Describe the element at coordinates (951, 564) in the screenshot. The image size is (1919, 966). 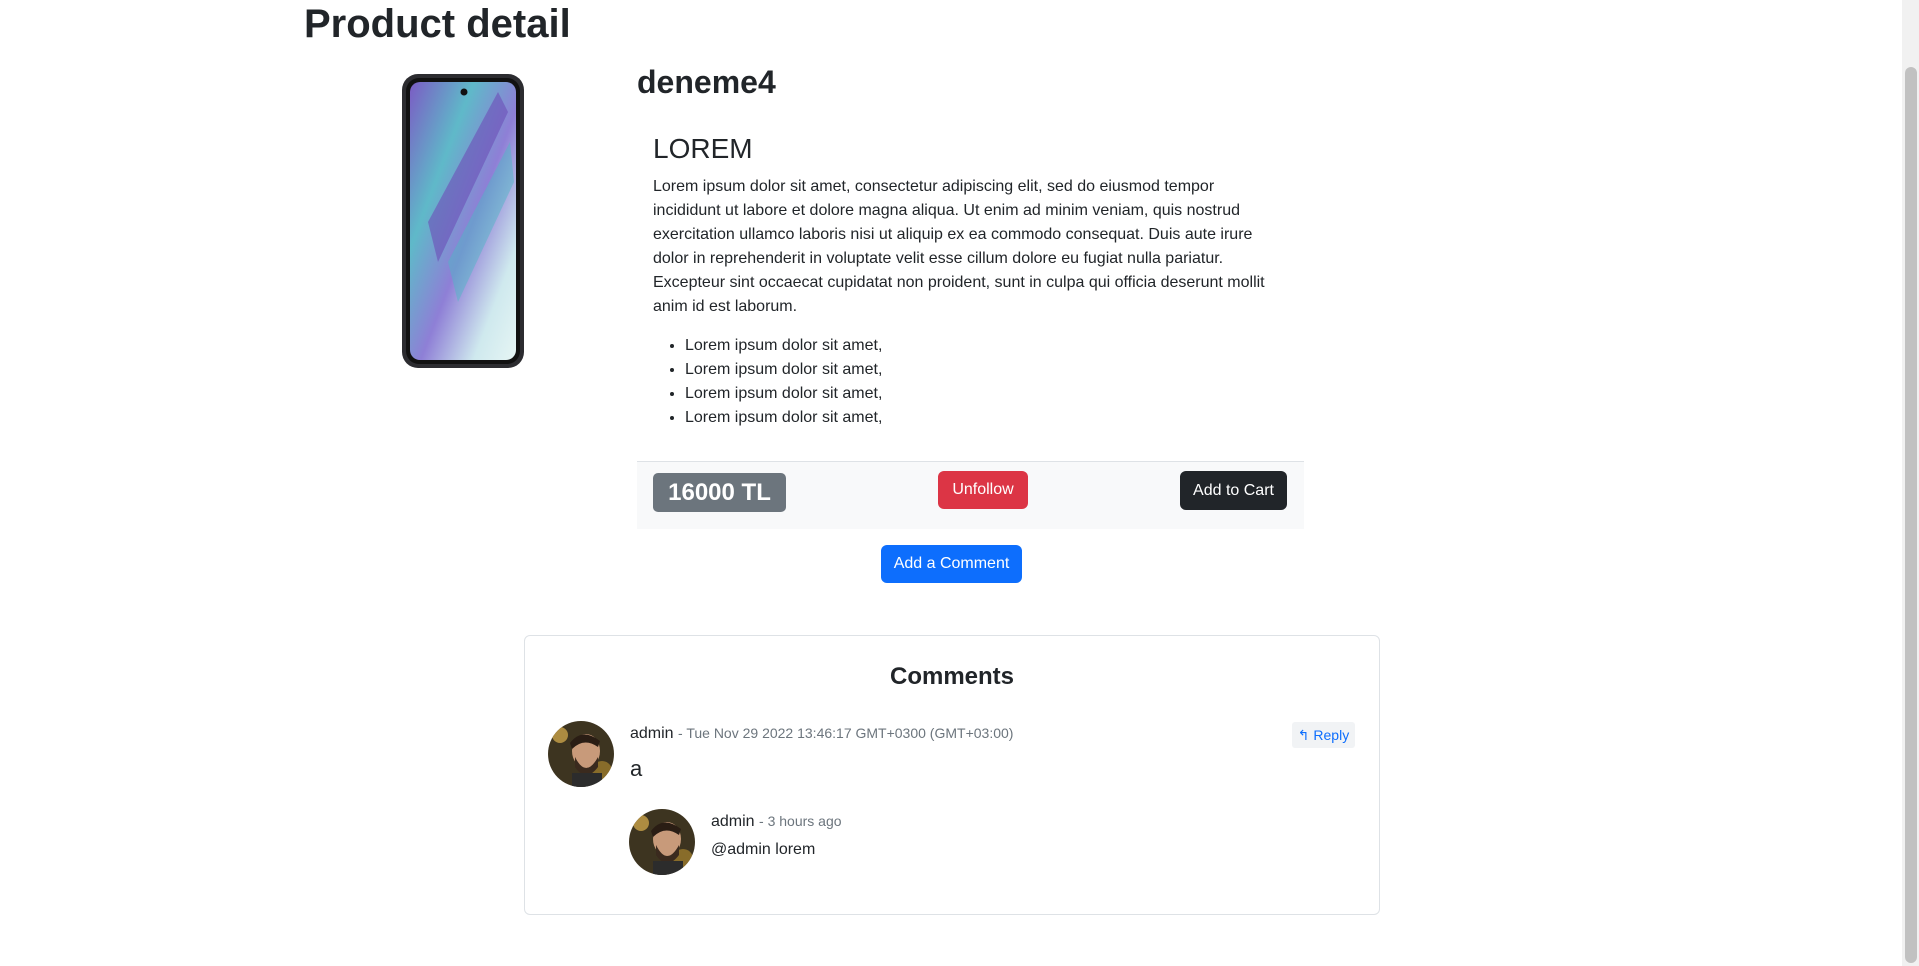
I see `add-comment-button: Add a Comment` at that location.